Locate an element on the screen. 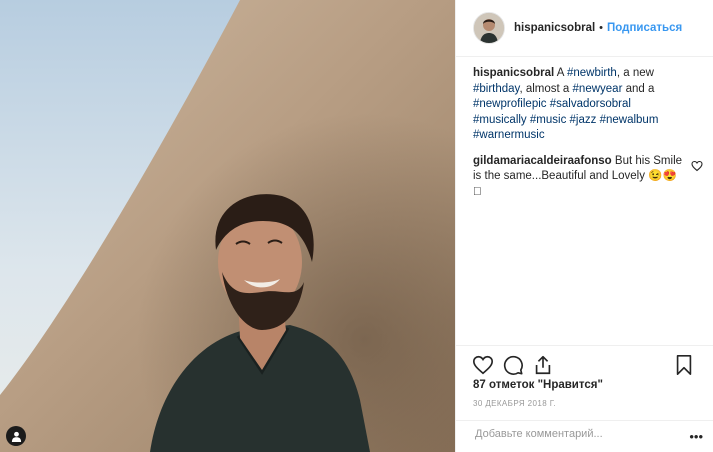 Image resolution: width=713 pixels, height=452 pixels. avatar is located at coordinates (489, 28).